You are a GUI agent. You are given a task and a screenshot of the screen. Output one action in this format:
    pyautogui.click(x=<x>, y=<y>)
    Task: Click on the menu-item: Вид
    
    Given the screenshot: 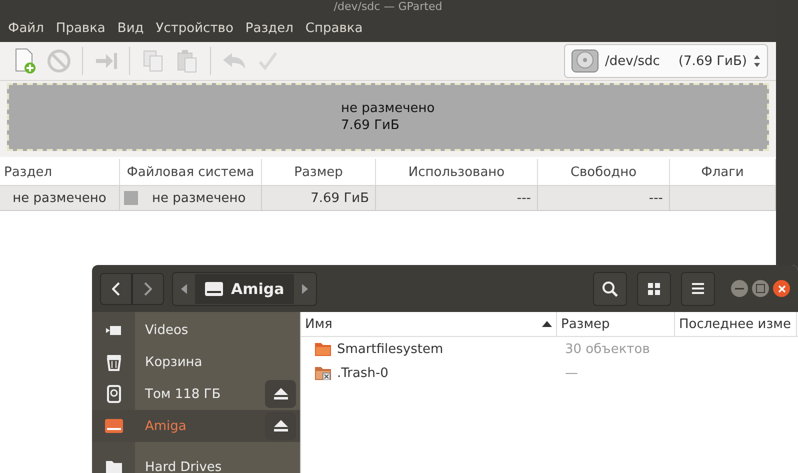 What is the action you would take?
    pyautogui.click(x=130, y=28)
    